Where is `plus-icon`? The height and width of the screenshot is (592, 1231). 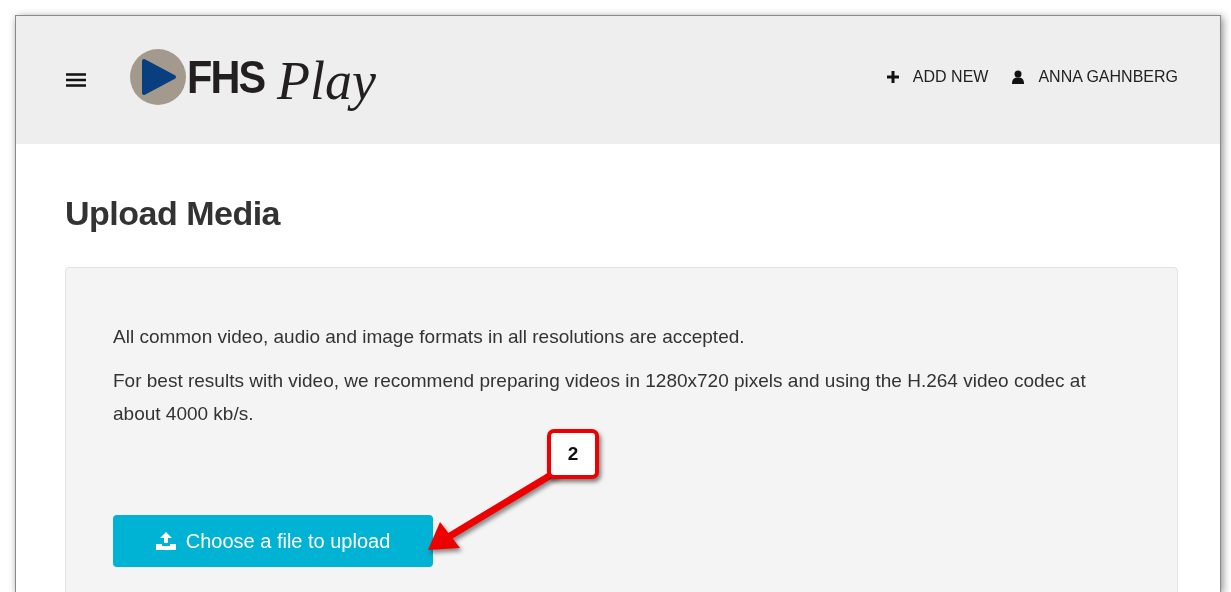 plus-icon is located at coordinates (892, 77).